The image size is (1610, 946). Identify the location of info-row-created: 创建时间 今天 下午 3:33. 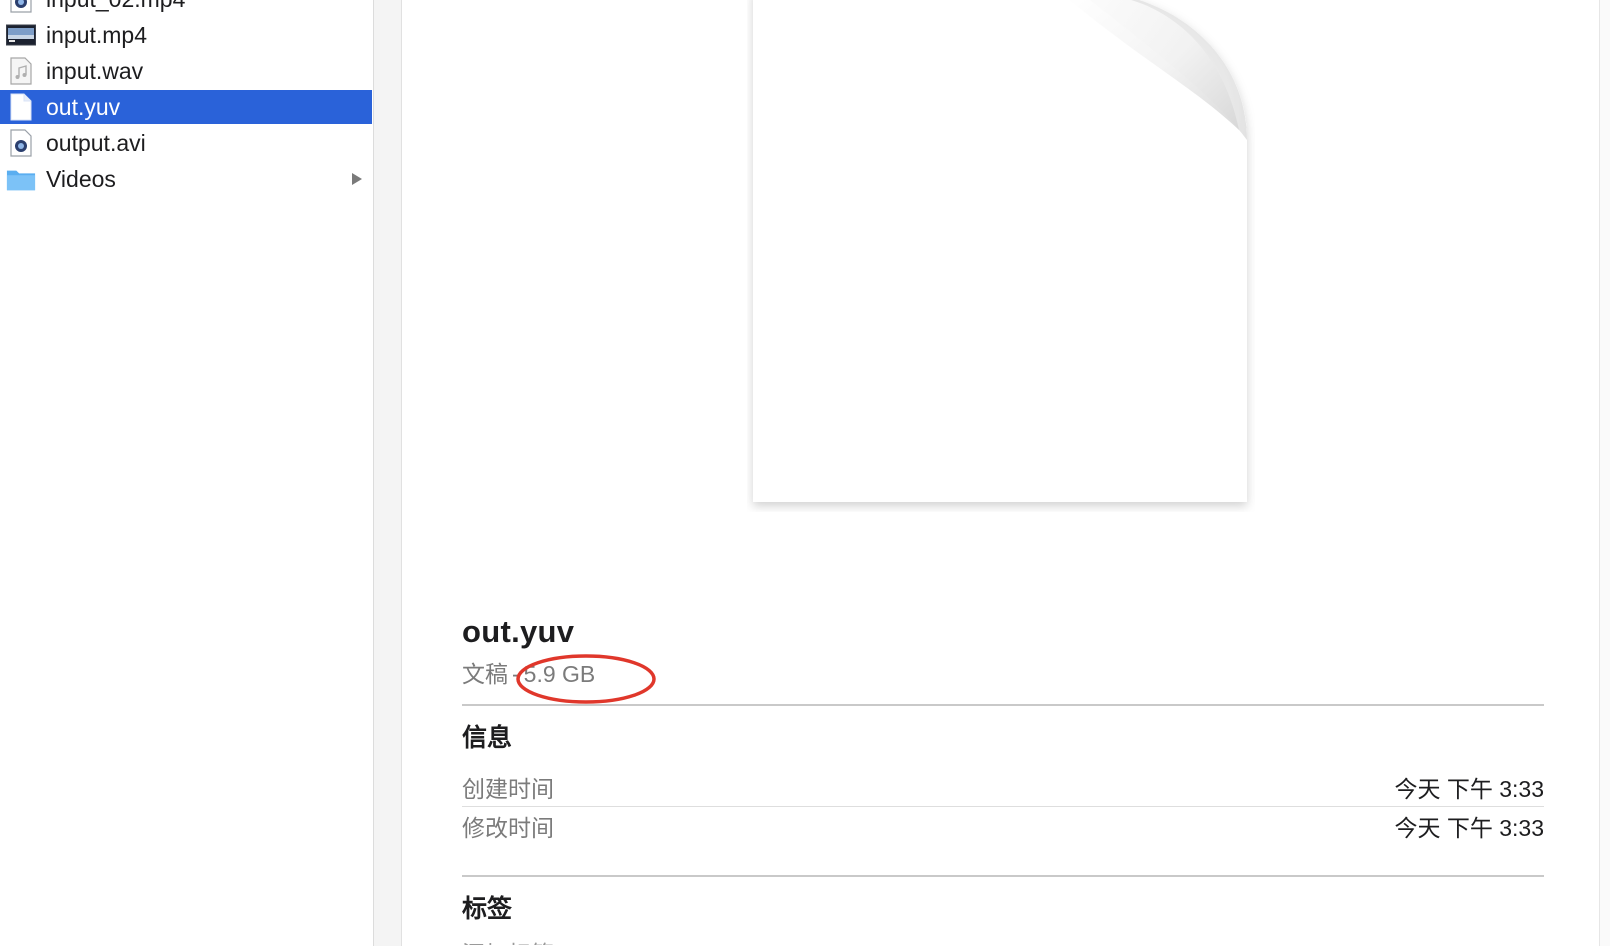
(1003, 787).